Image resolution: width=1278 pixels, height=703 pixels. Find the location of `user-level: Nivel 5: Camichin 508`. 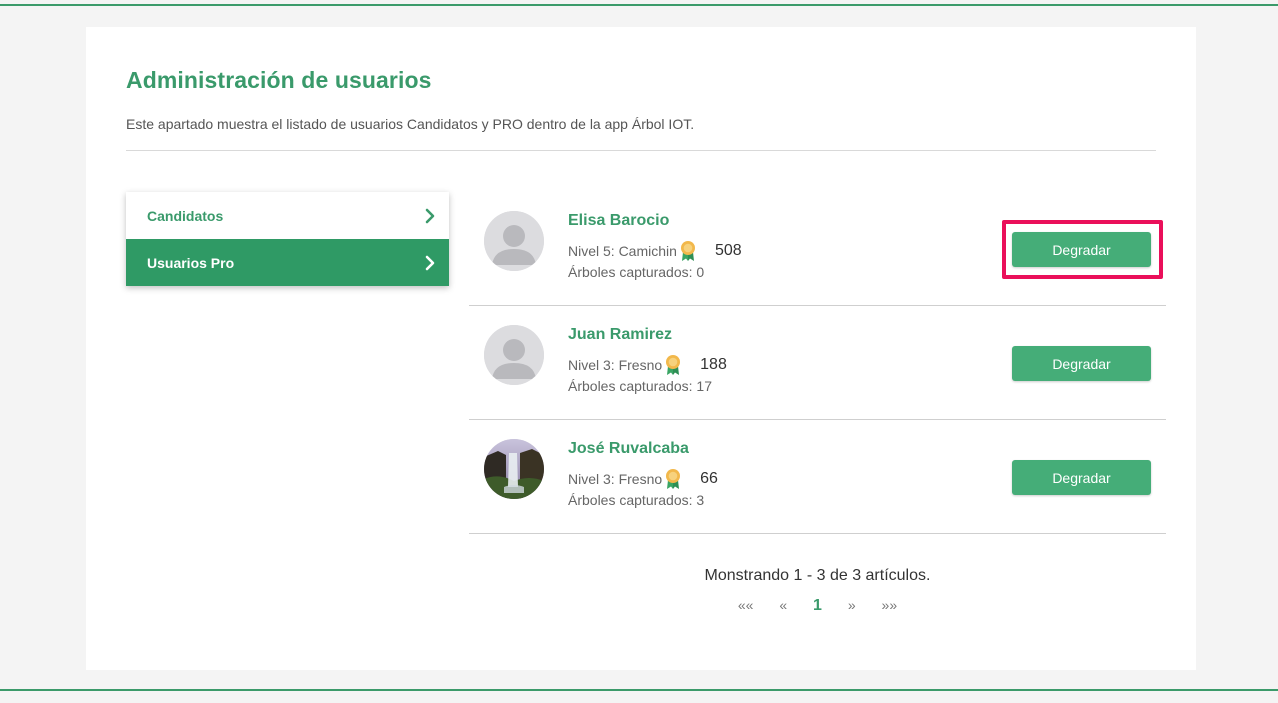

user-level: Nivel 5: Camichin 508 is located at coordinates (655, 251).